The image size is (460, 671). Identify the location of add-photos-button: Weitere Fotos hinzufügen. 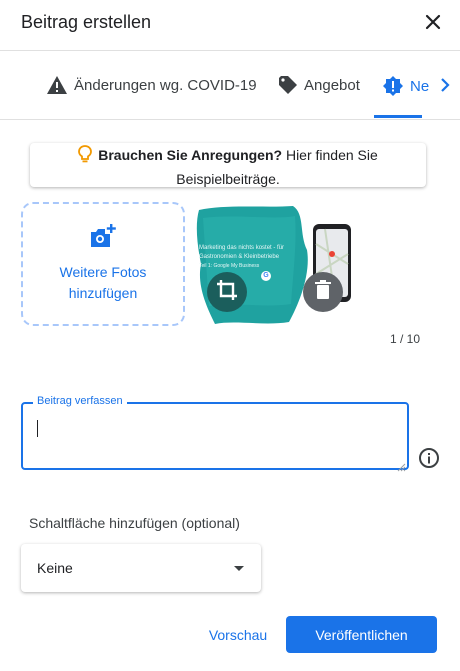
(103, 264).